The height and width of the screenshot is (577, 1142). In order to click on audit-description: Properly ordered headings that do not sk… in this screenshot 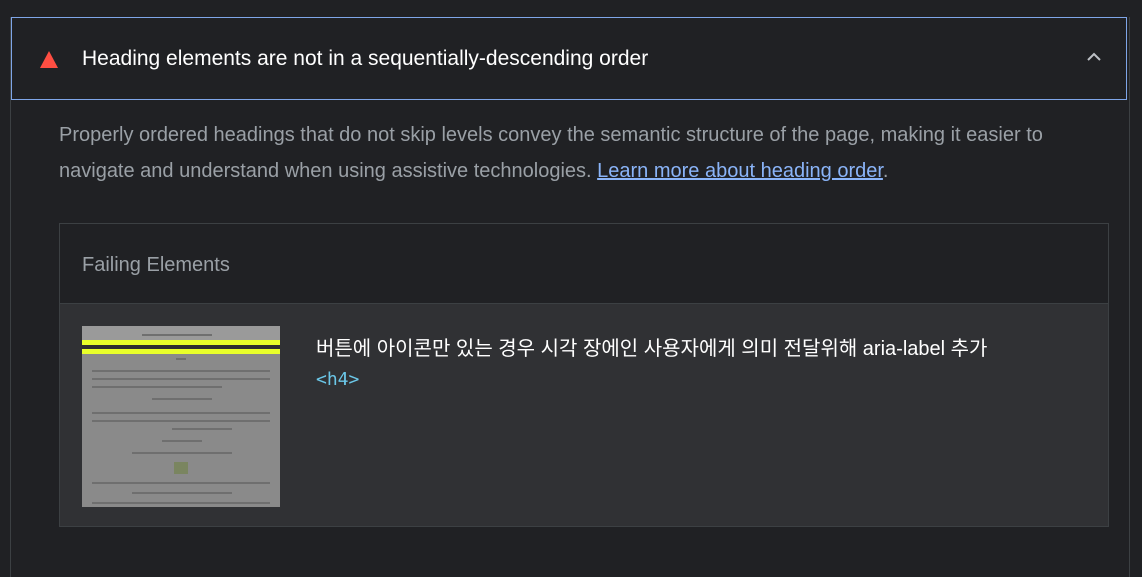, I will do `click(589, 153)`.